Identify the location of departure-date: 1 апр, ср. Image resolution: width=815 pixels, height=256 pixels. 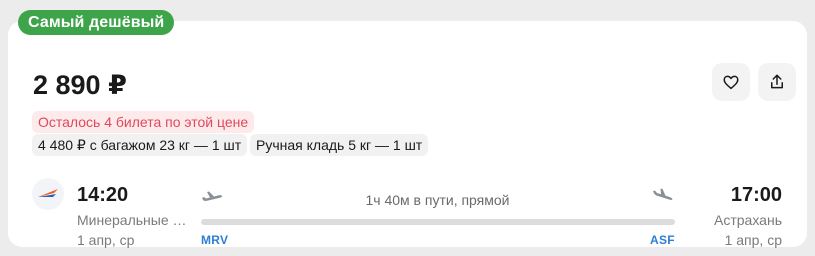
(106, 240).